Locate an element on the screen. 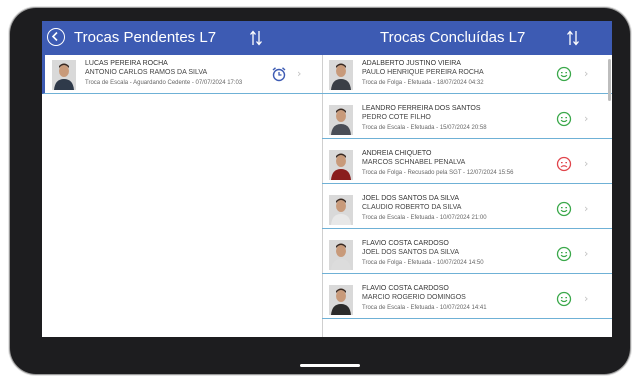  requester-name: ADALBERTO JUSTINO VIEIRA is located at coordinates (411, 63).